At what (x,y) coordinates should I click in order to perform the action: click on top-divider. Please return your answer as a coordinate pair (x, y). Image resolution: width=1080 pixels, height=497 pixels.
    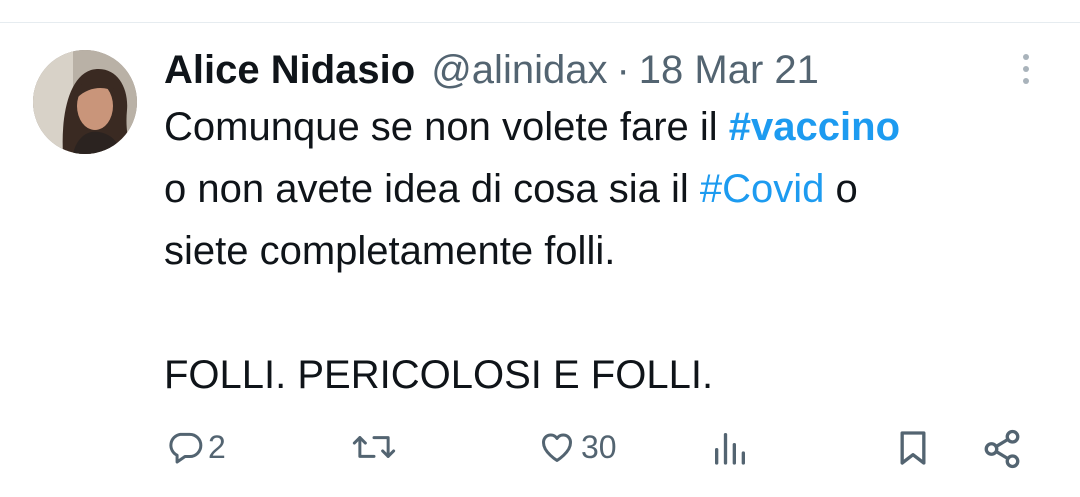
    Looking at the image, I should click on (540, 22).